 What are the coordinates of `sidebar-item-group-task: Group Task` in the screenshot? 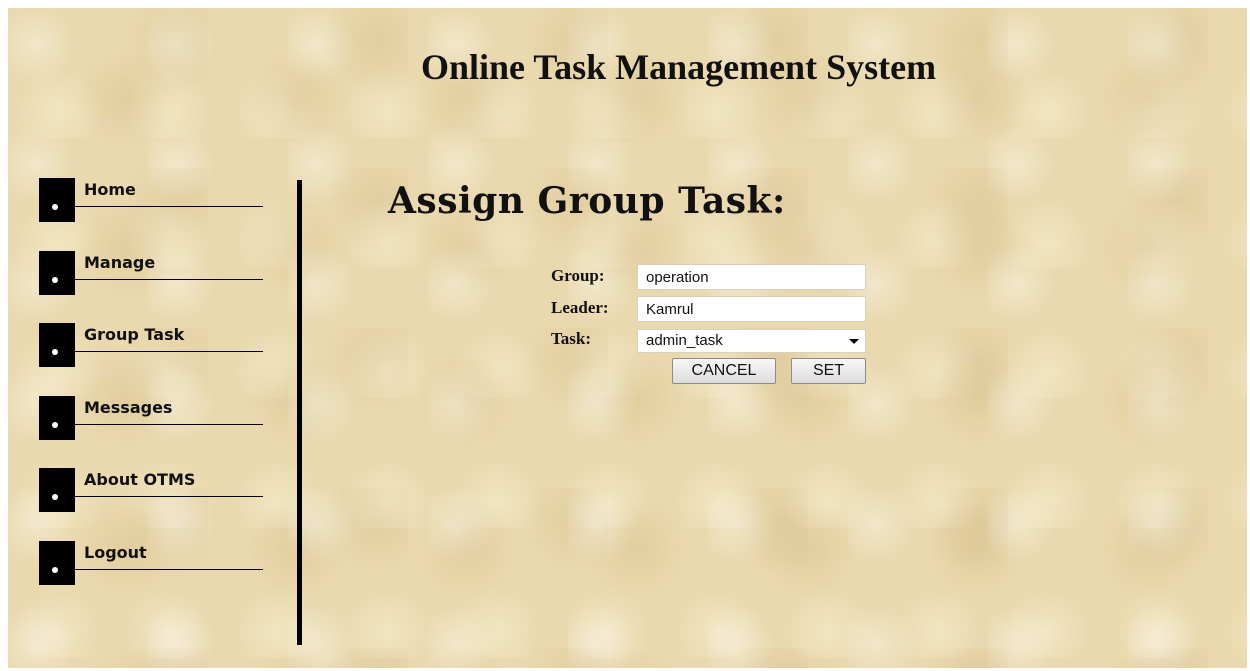 It's located at (151, 345).